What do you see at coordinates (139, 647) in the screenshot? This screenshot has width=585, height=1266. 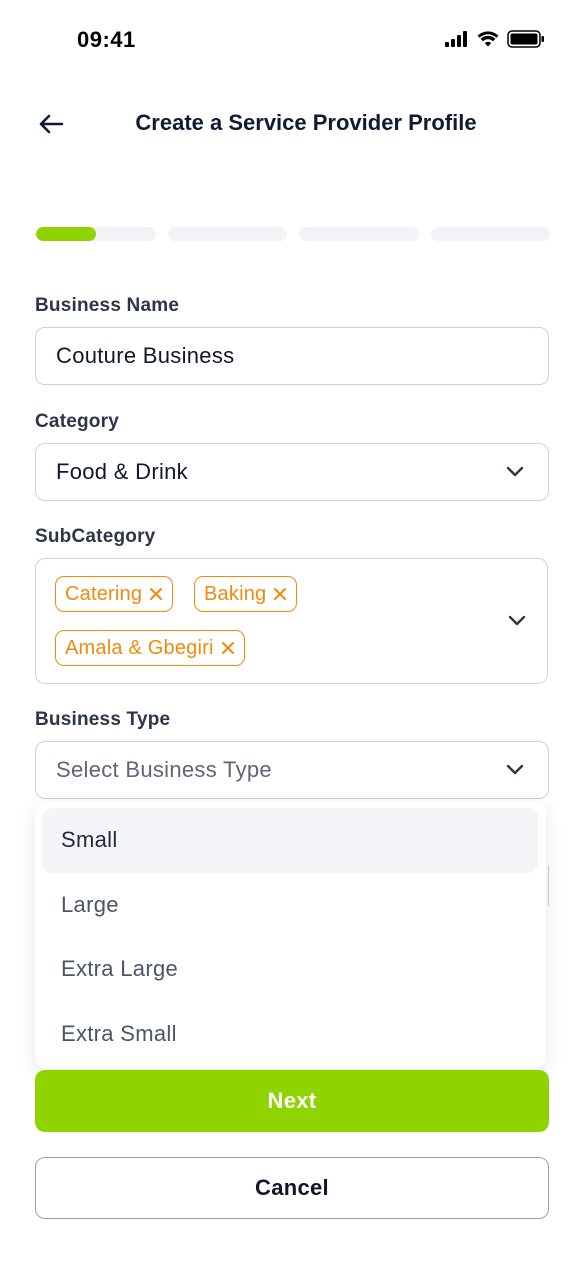 I see `chip-label: Amala & Gbegiri` at bounding box center [139, 647].